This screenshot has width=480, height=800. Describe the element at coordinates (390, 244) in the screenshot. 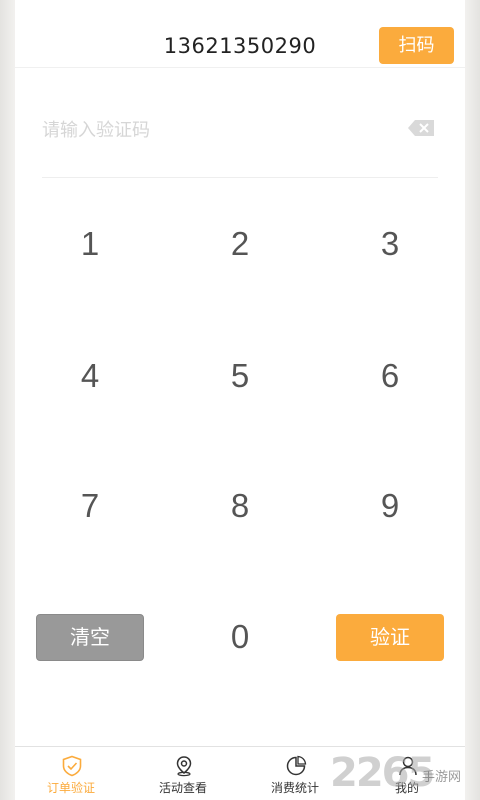

I see `key-3: 3` at that location.